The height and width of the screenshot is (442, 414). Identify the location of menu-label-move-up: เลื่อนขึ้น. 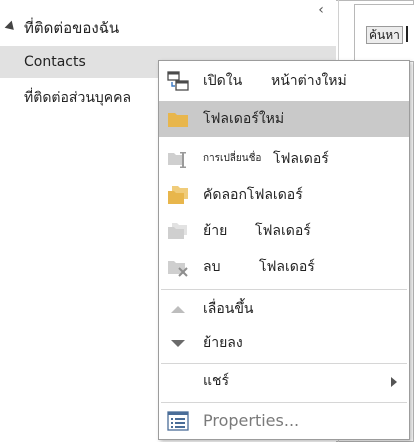
(228, 309).